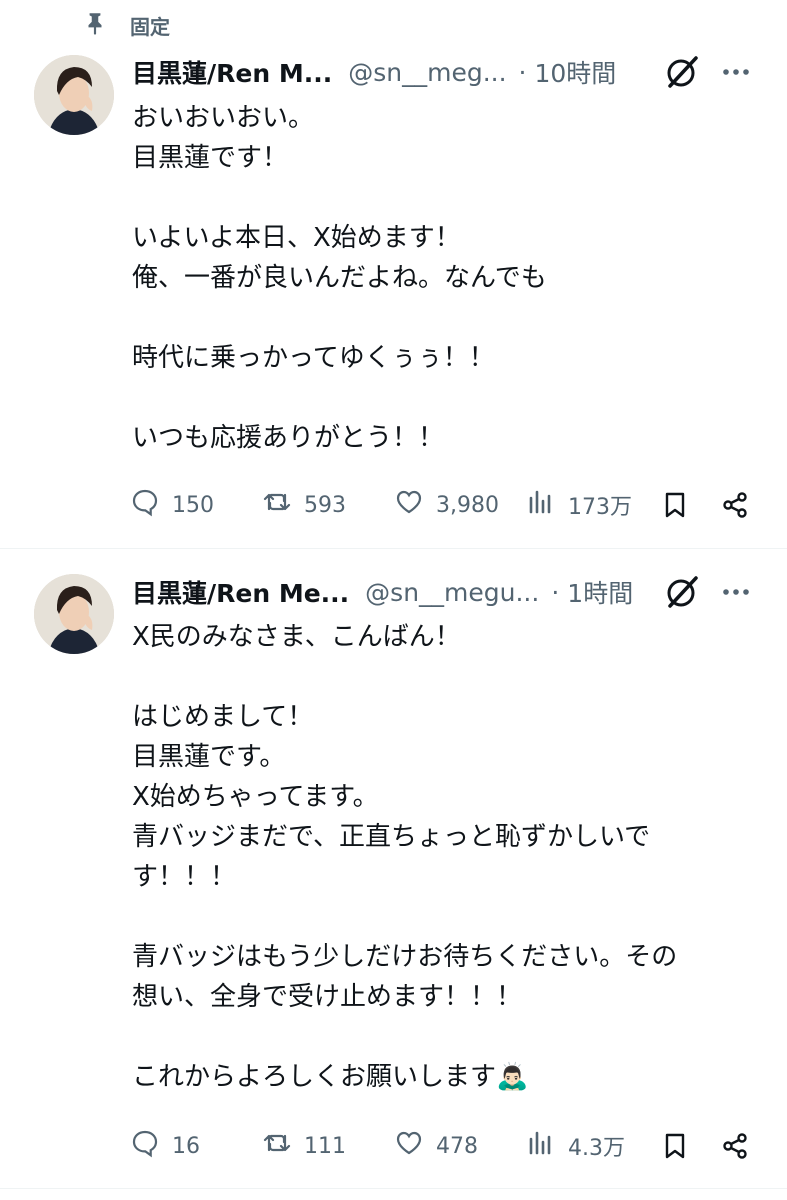 This screenshot has width=787, height=1200. What do you see at coordinates (165, 1146) in the screenshot?
I see `reply-button: 16` at bounding box center [165, 1146].